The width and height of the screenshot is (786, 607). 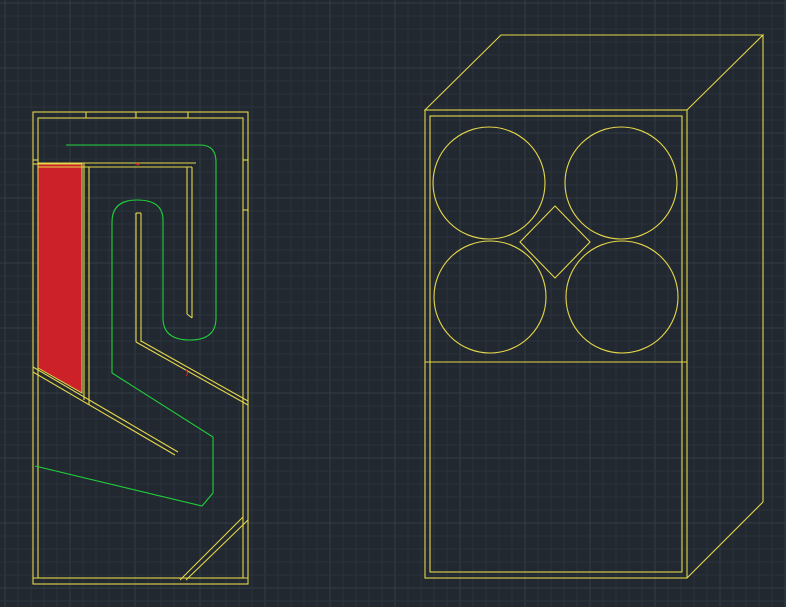 What do you see at coordinates (555, 242) in the screenshot?
I see `center-port-diamond` at bounding box center [555, 242].